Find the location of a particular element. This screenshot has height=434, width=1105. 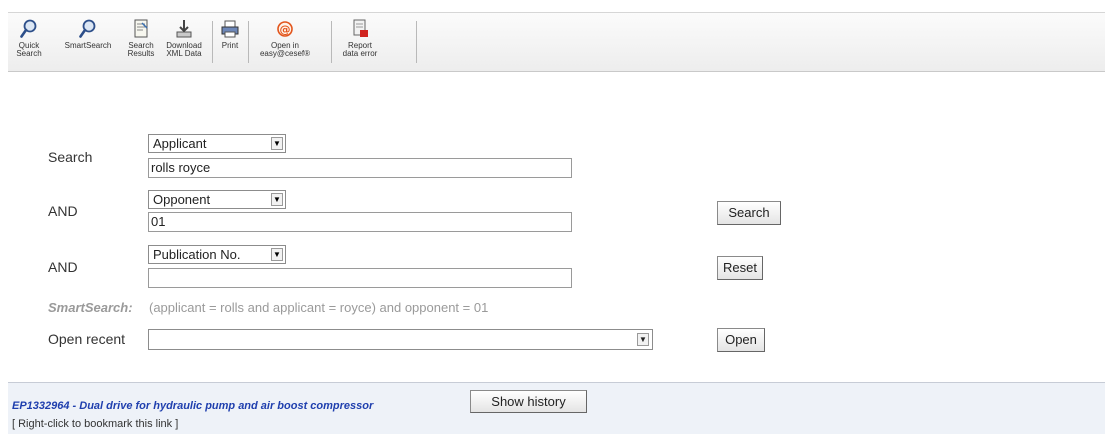

smart-search-label: SmartSearch is located at coordinates (88, 45).